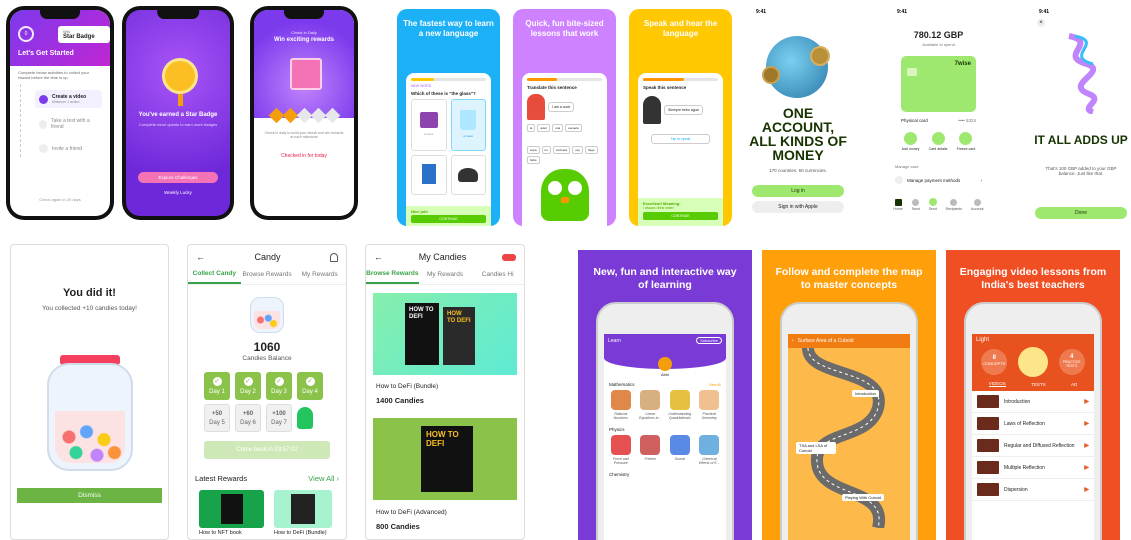 This screenshot has width=1131, height=540. Describe the element at coordinates (865, 393) in the screenshot. I see `map-node: Introduction` at that location.